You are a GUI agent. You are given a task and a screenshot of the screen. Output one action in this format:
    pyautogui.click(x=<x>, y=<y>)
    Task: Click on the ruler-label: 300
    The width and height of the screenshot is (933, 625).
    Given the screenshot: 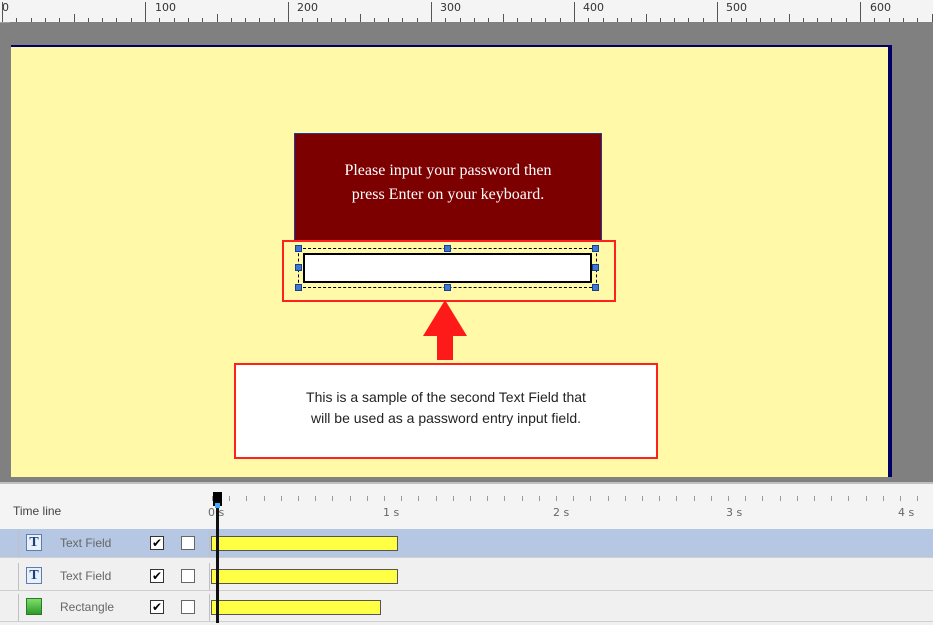 What is the action you would take?
    pyautogui.click(x=450, y=7)
    